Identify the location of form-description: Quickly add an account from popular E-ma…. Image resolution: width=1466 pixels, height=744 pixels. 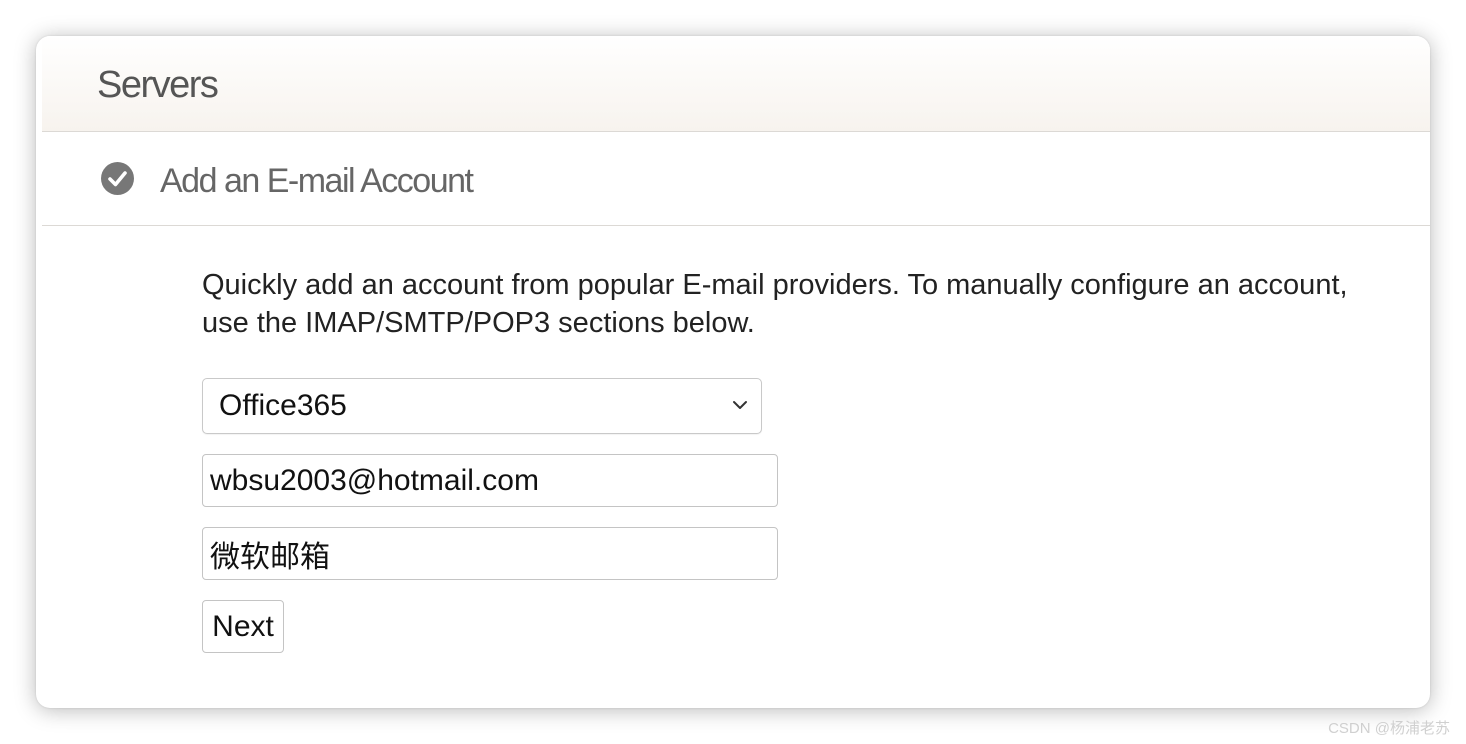
(775, 304).